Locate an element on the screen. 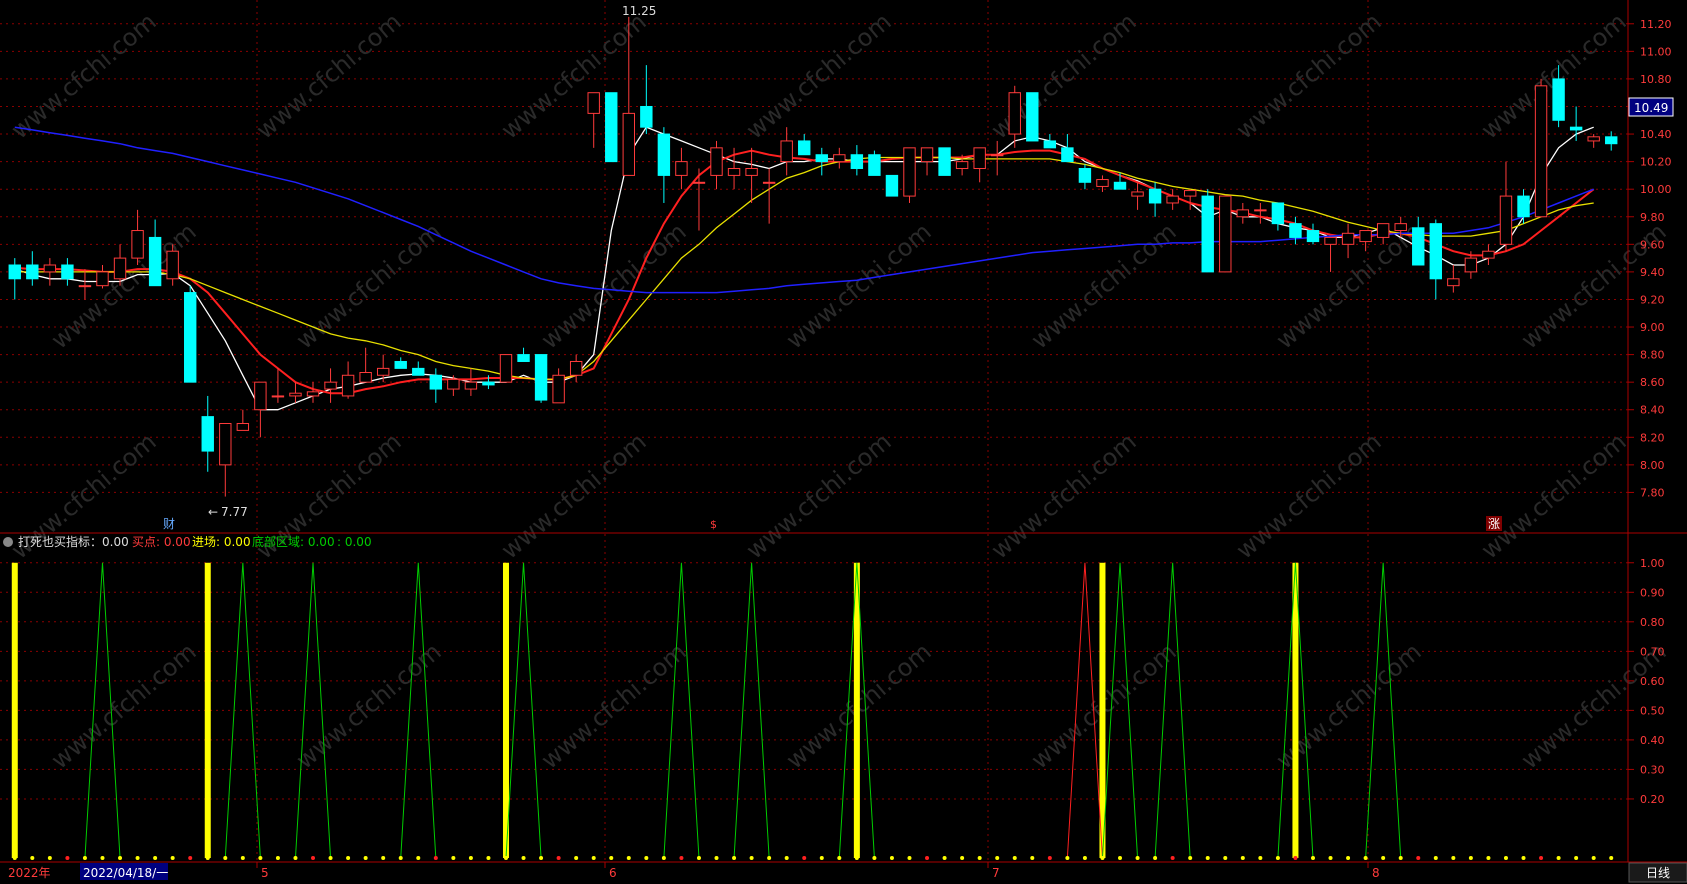  event-marker-rise: 涨 is located at coordinates (1494, 523).